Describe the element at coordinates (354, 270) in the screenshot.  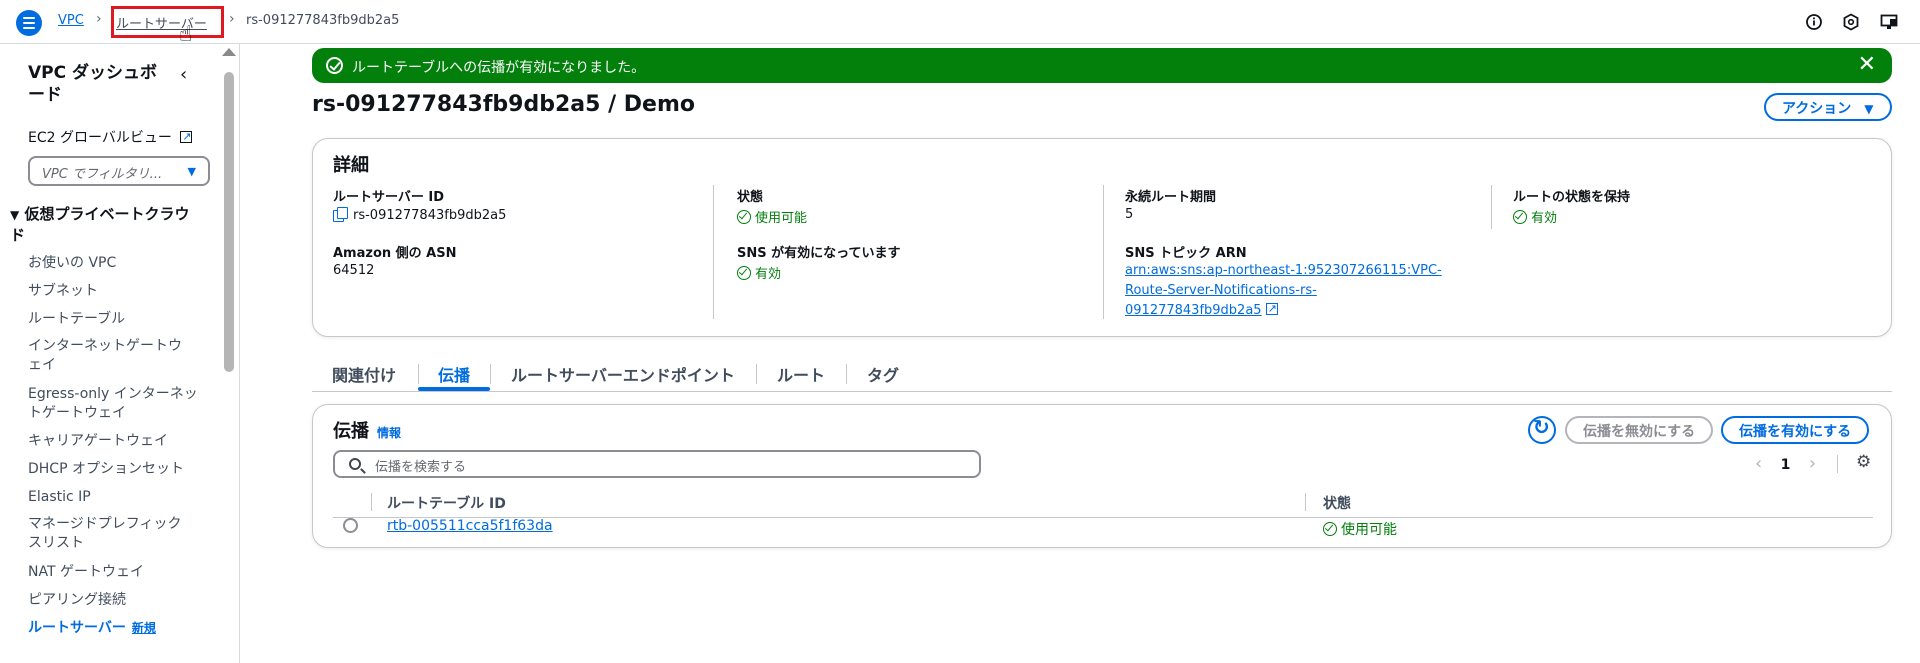
I see `asn-value: 64512` at that location.